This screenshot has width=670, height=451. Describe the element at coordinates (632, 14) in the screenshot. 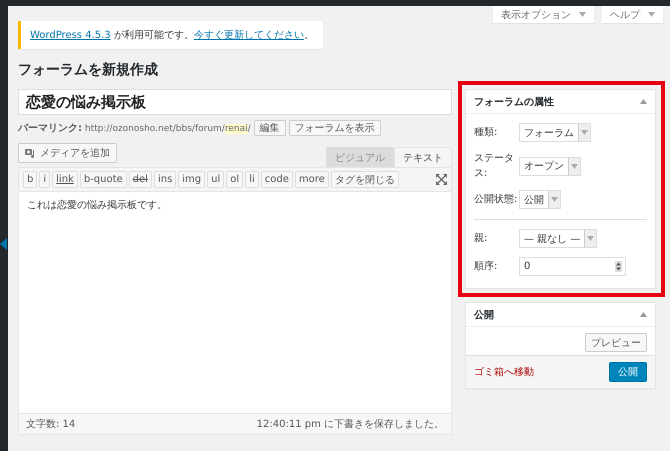

I see `header-tab: ヘルプ` at that location.